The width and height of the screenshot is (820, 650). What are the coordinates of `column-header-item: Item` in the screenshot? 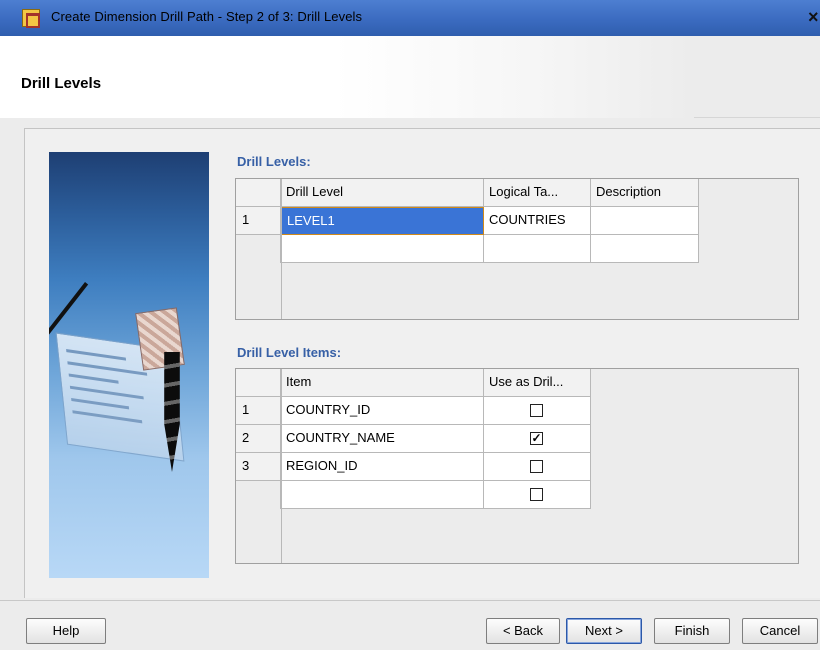 It's located at (382, 383).